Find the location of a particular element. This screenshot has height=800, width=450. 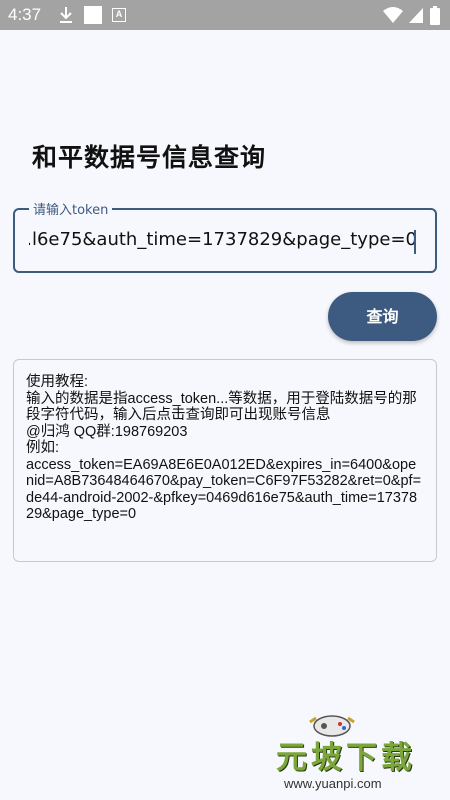

watermark-logo: 元坡下载 www.yuanpi.com is located at coordinates (356, 754).